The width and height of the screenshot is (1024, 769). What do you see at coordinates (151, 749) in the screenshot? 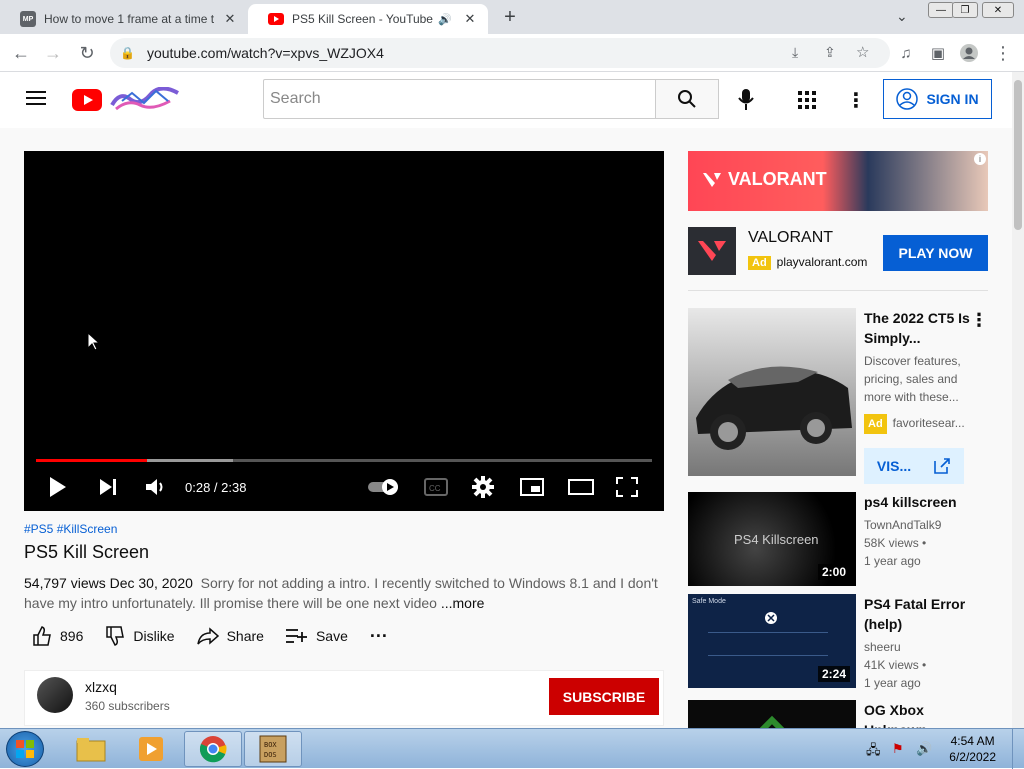
I see `taskbar-media-player` at bounding box center [151, 749].